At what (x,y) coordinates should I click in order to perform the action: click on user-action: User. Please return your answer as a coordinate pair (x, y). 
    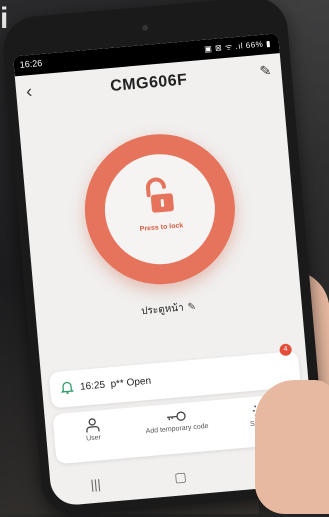
    Looking at the image, I should click on (93, 429).